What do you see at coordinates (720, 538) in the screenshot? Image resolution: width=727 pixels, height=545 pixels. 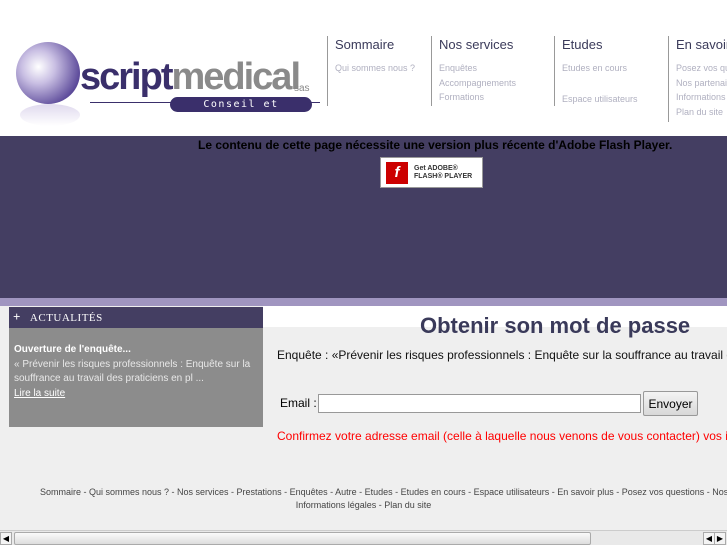 I see `scroll-right-icon: ▶` at bounding box center [720, 538].